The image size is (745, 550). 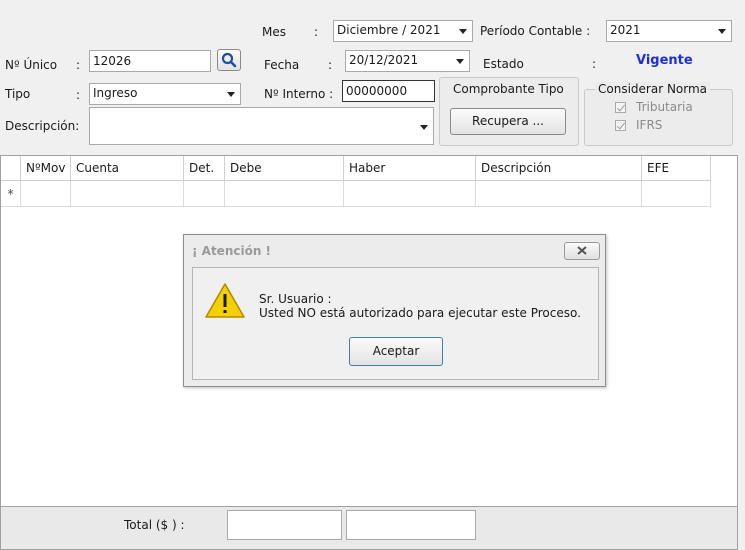 I want to click on ifrs-label: IFRS, so click(x=649, y=125).